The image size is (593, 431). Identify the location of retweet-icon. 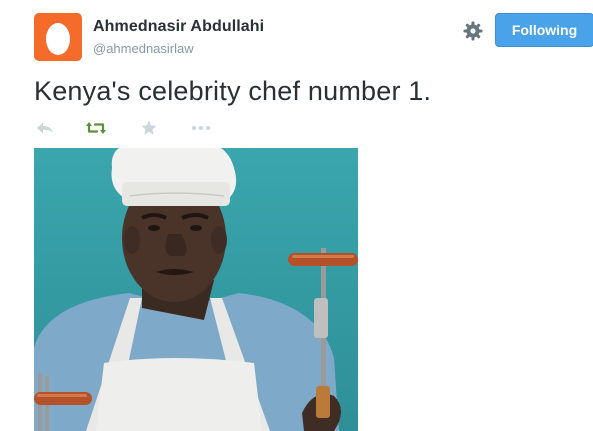
(96, 128).